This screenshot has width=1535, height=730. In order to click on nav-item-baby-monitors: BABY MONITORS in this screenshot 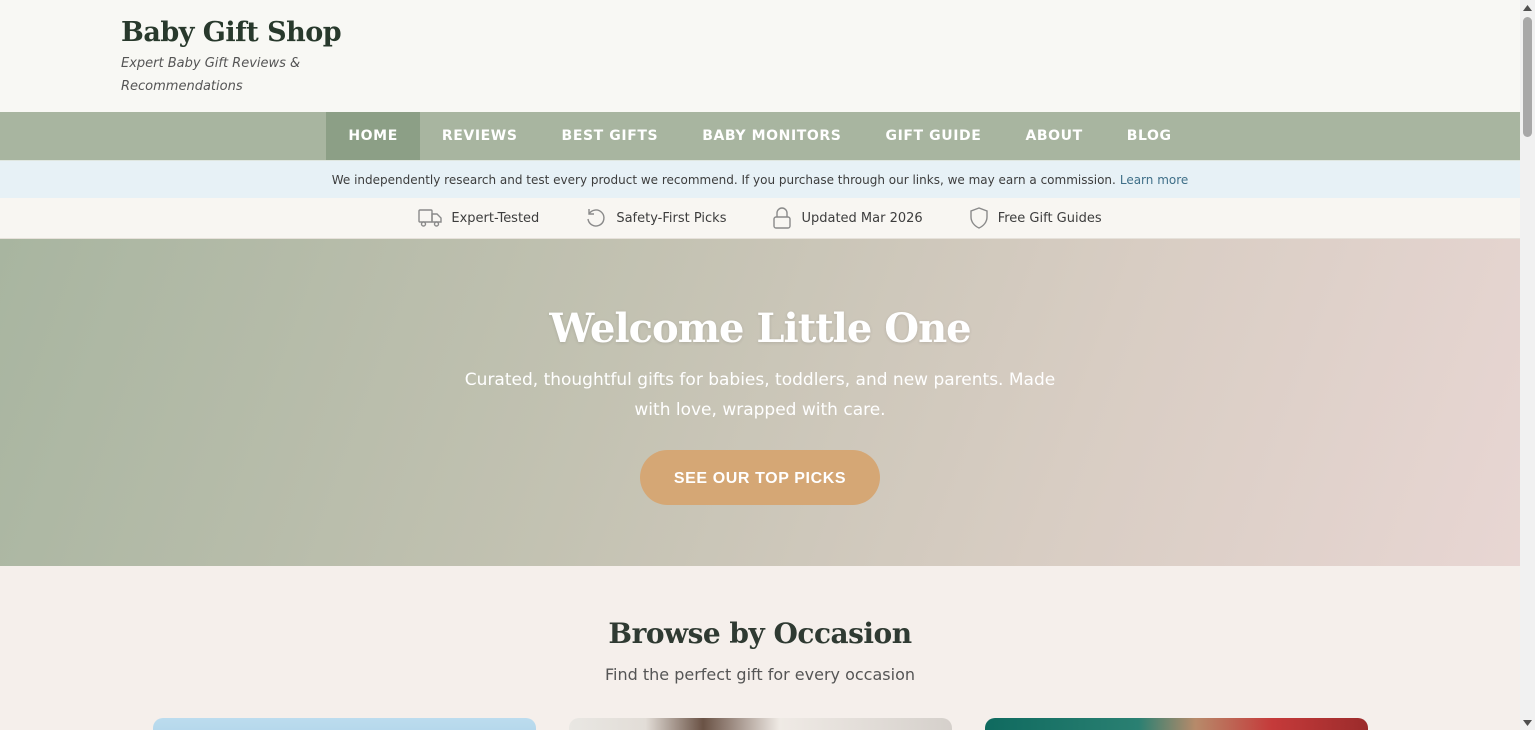, I will do `click(771, 136)`.